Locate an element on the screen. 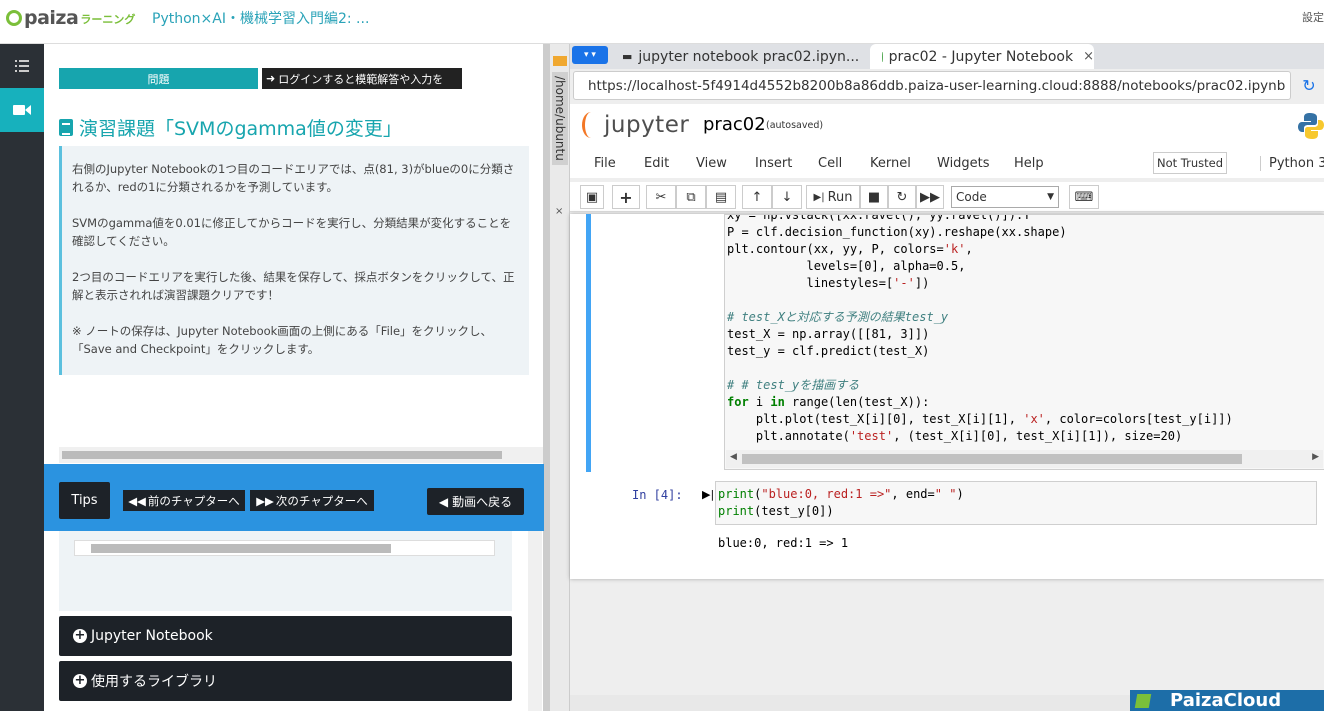  cell-type-select: Code ▼ is located at coordinates (1005, 197).